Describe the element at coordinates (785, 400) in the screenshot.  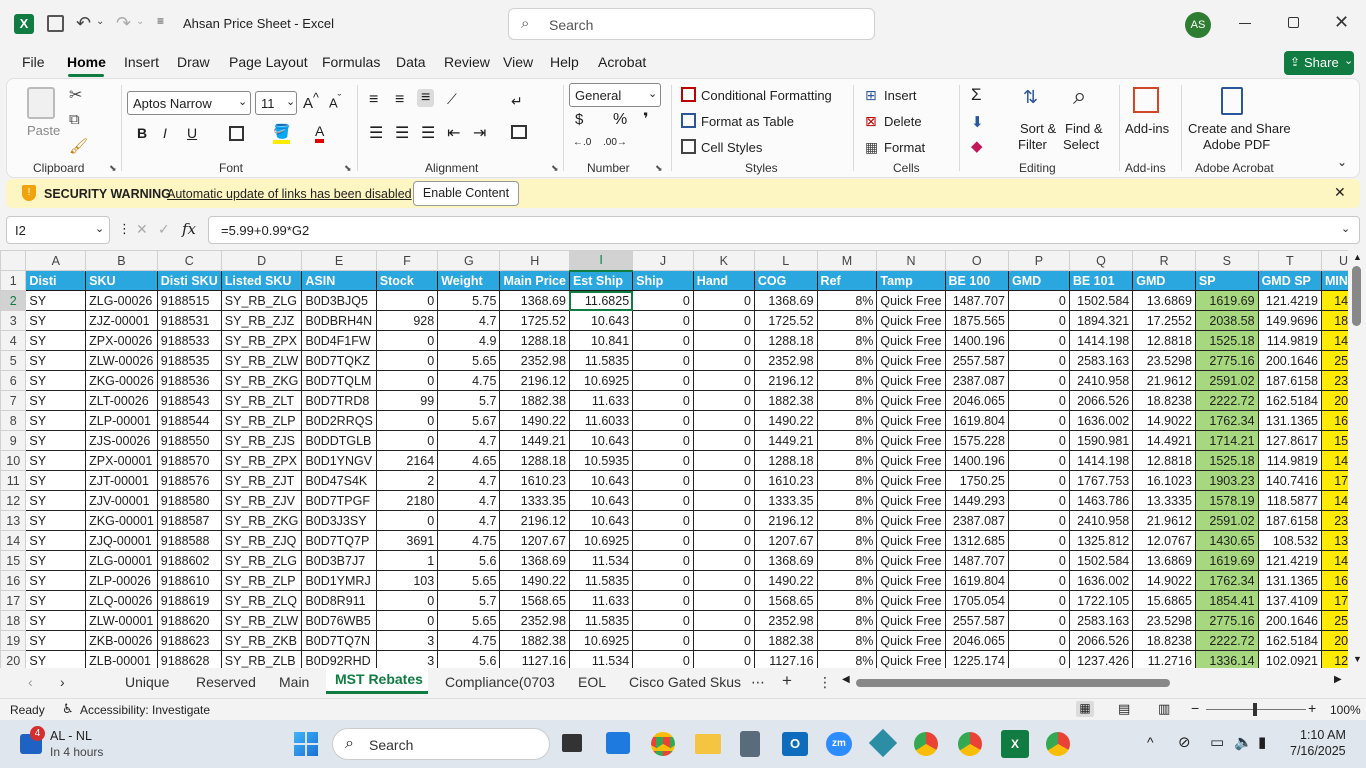
I see `cell: 1882.38` at that location.